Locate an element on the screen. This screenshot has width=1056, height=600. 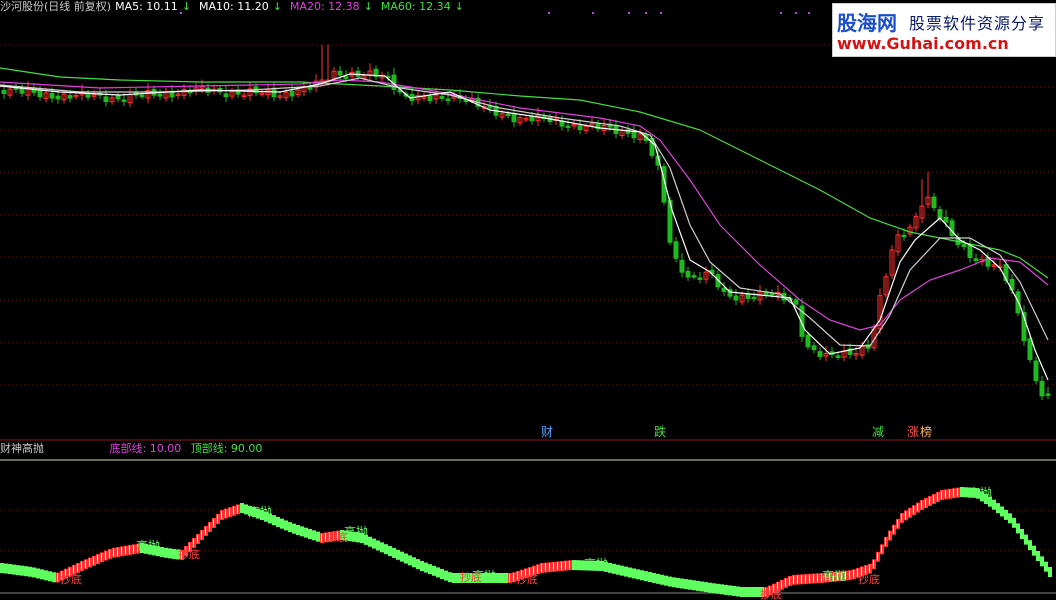
event-marker-finance: 财 is located at coordinates (547, 432).